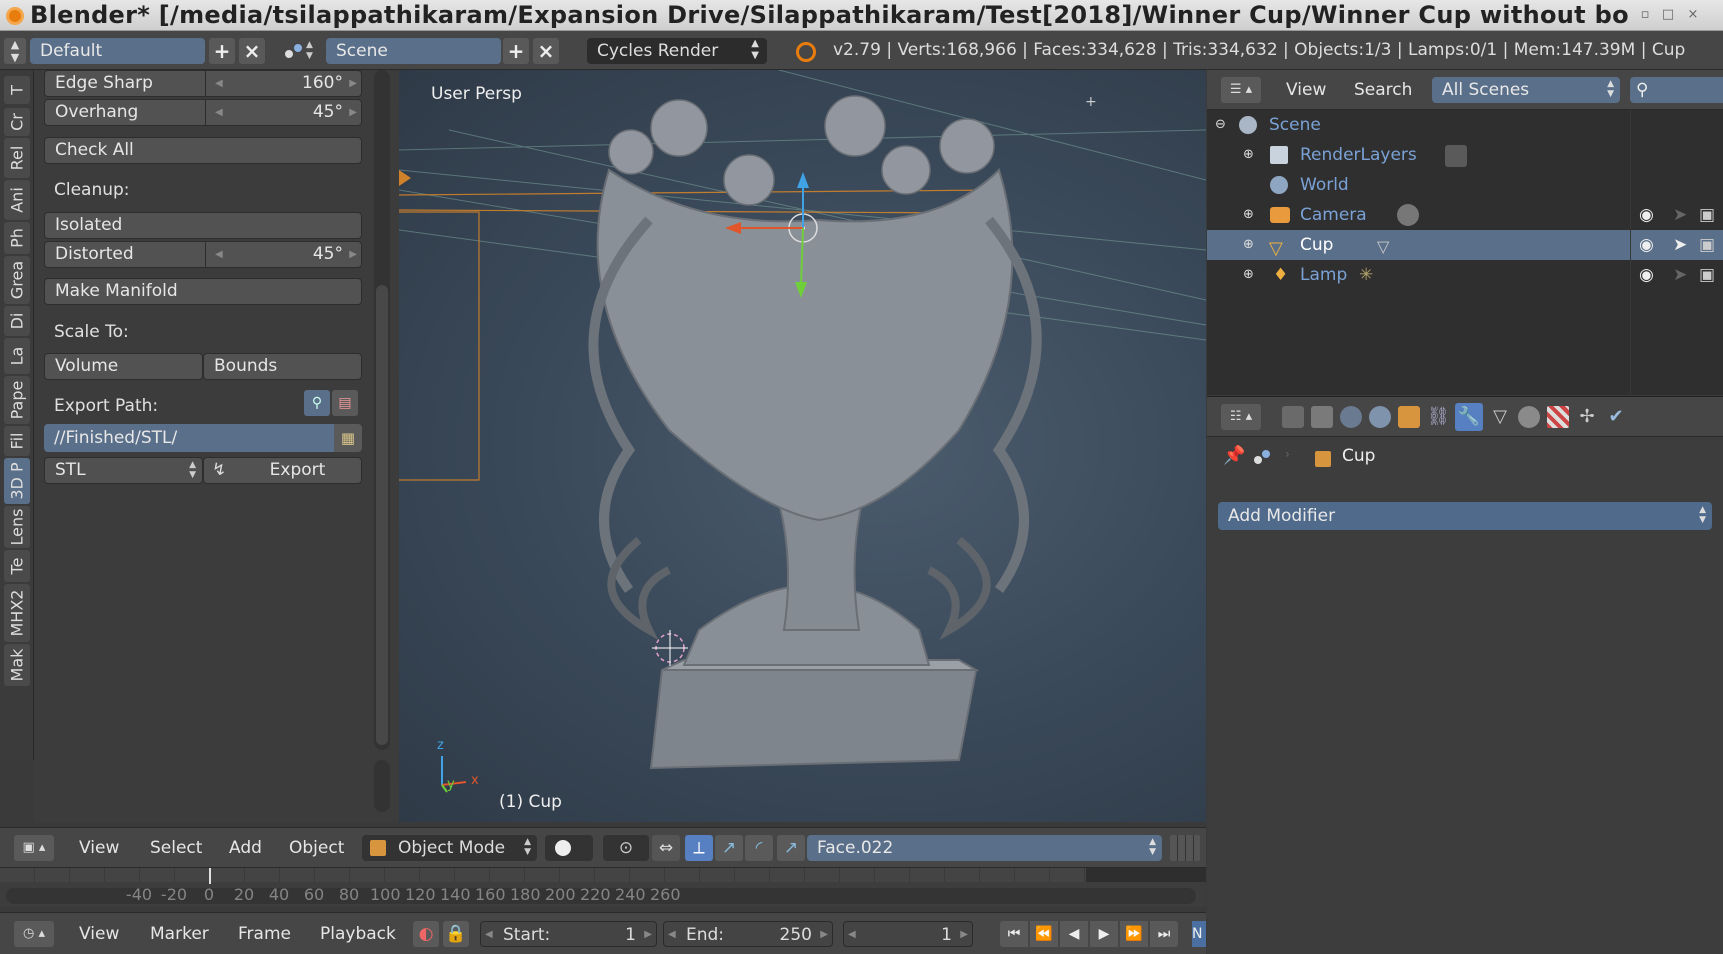 The width and height of the screenshot is (1723, 954). What do you see at coordinates (34, 848) in the screenshot?
I see `viewport-editor-type-button: ▣ ▴` at bounding box center [34, 848].